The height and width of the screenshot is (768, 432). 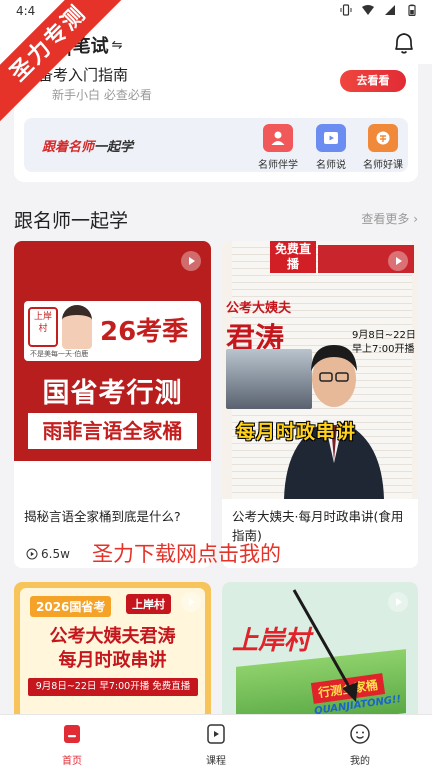 I want to click on view-count: 6.5w, so click(x=48, y=554).